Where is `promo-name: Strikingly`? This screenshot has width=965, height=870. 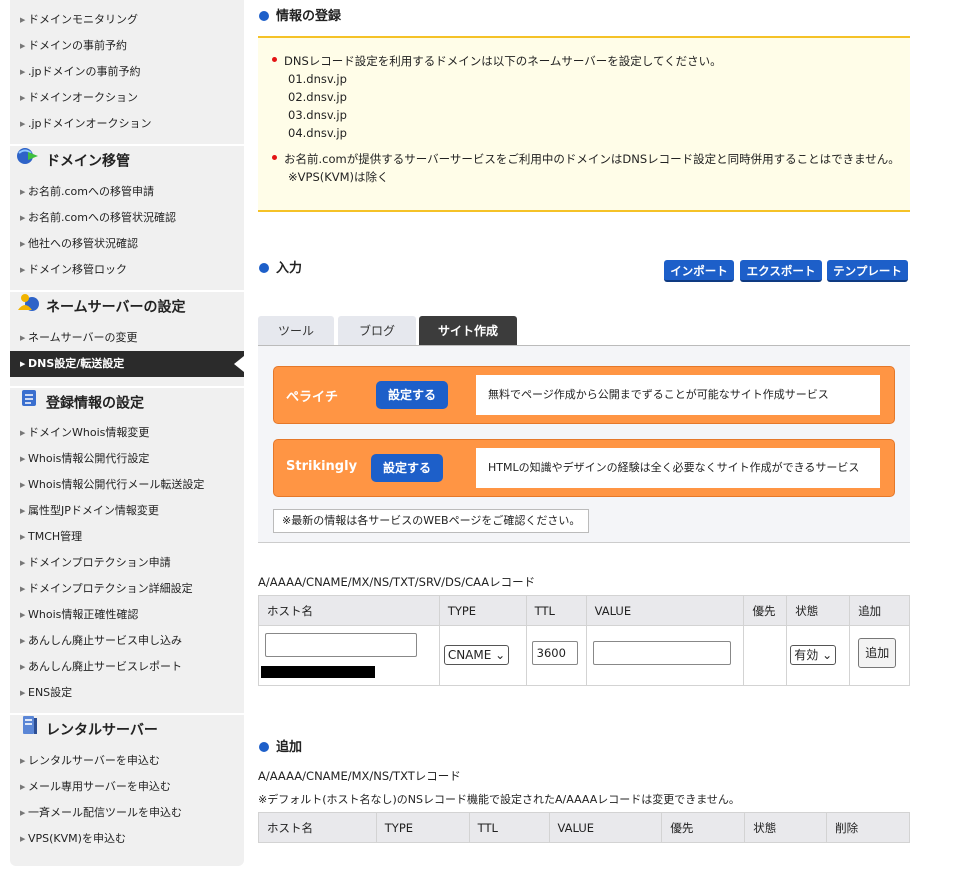
promo-name: Strikingly is located at coordinates (322, 466).